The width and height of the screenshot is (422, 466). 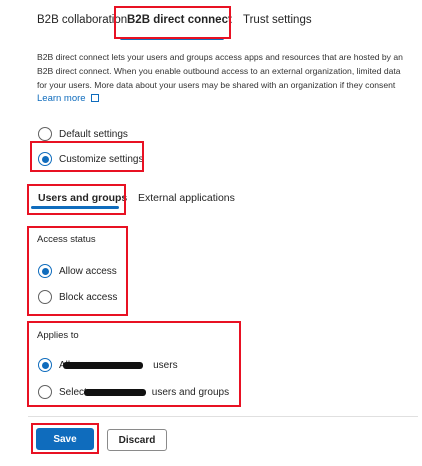 I want to click on access-status-label: Access status, so click(x=66, y=239).